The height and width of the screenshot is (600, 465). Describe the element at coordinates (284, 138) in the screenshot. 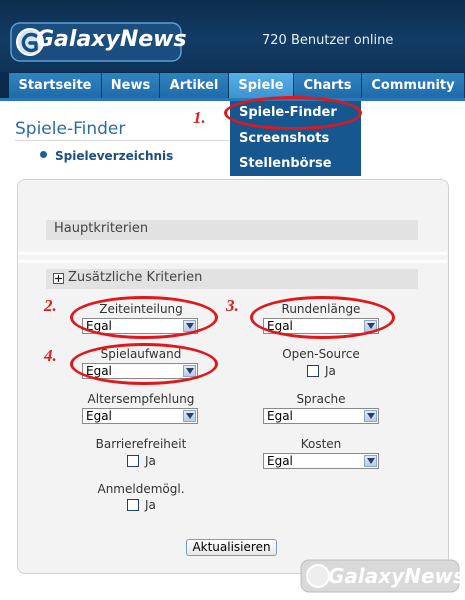

I see `menu-item-screenshots: Screenshots` at that location.